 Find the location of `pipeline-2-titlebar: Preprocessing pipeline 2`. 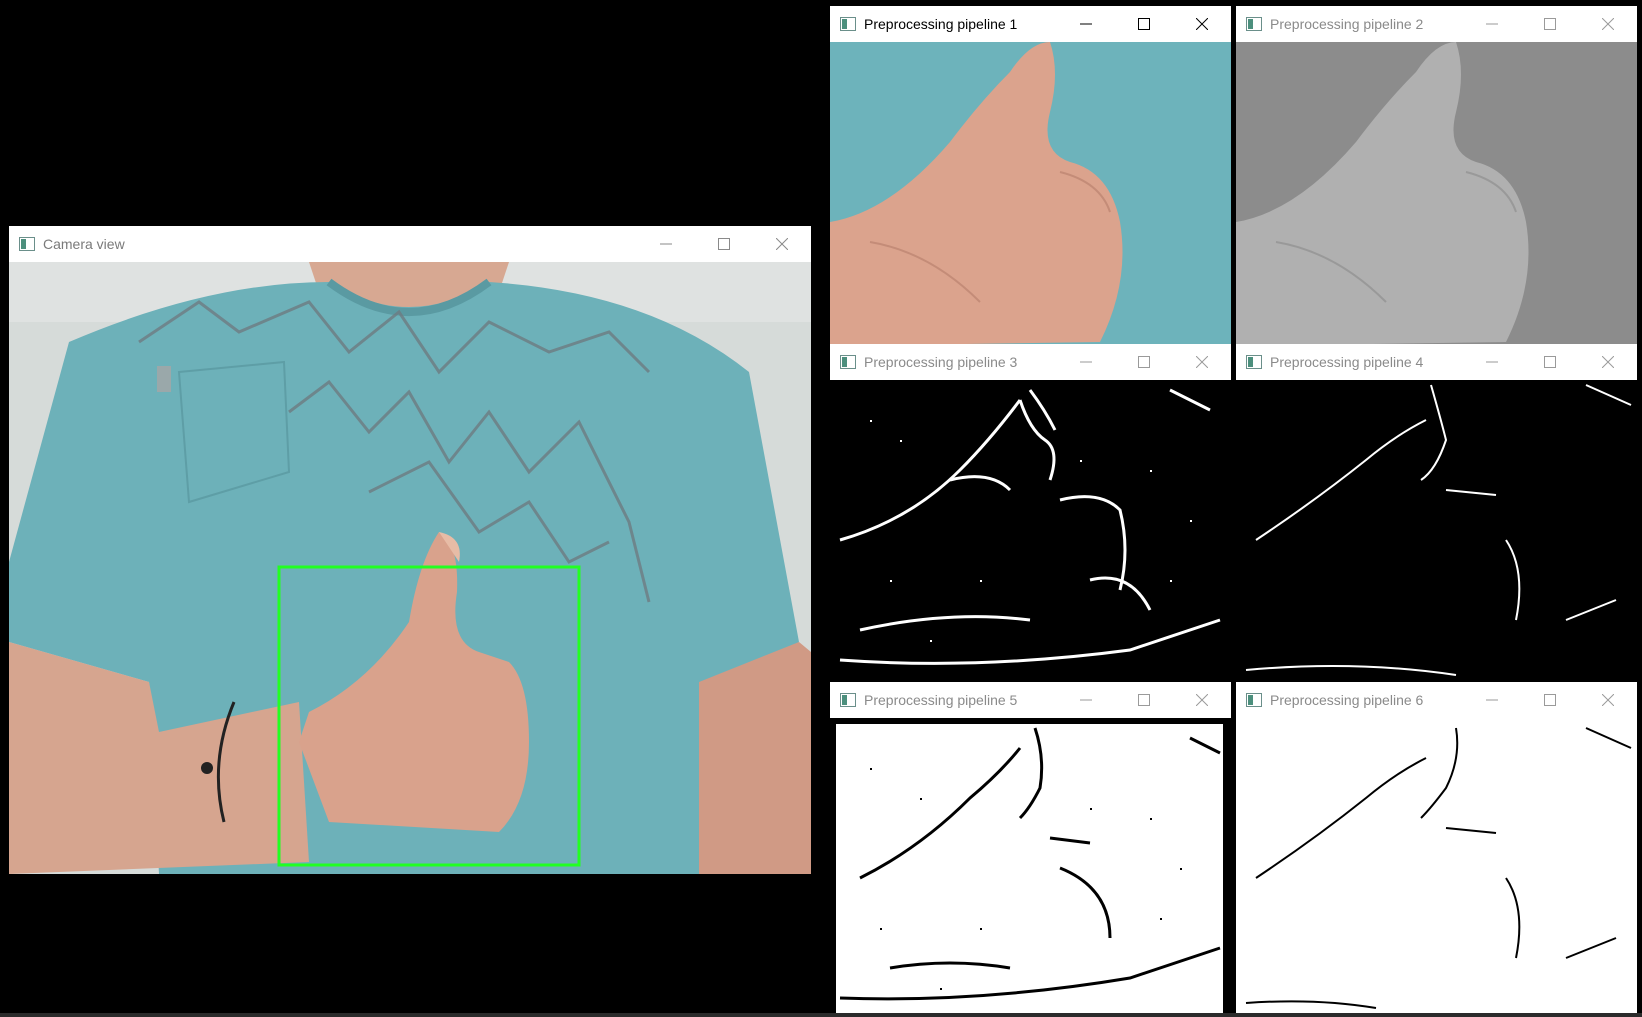

pipeline-2-titlebar: Preprocessing pipeline 2 is located at coordinates (1436, 24).